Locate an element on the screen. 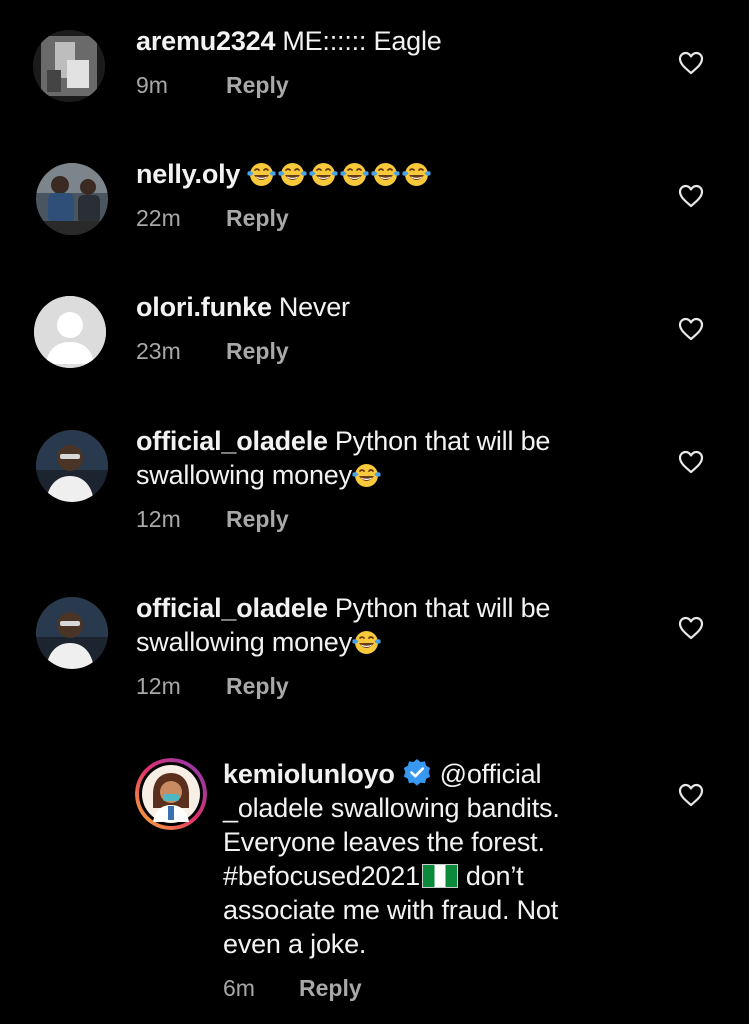 This screenshot has height=1024, width=749. default-avatar-icon is located at coordinates (70, 332).